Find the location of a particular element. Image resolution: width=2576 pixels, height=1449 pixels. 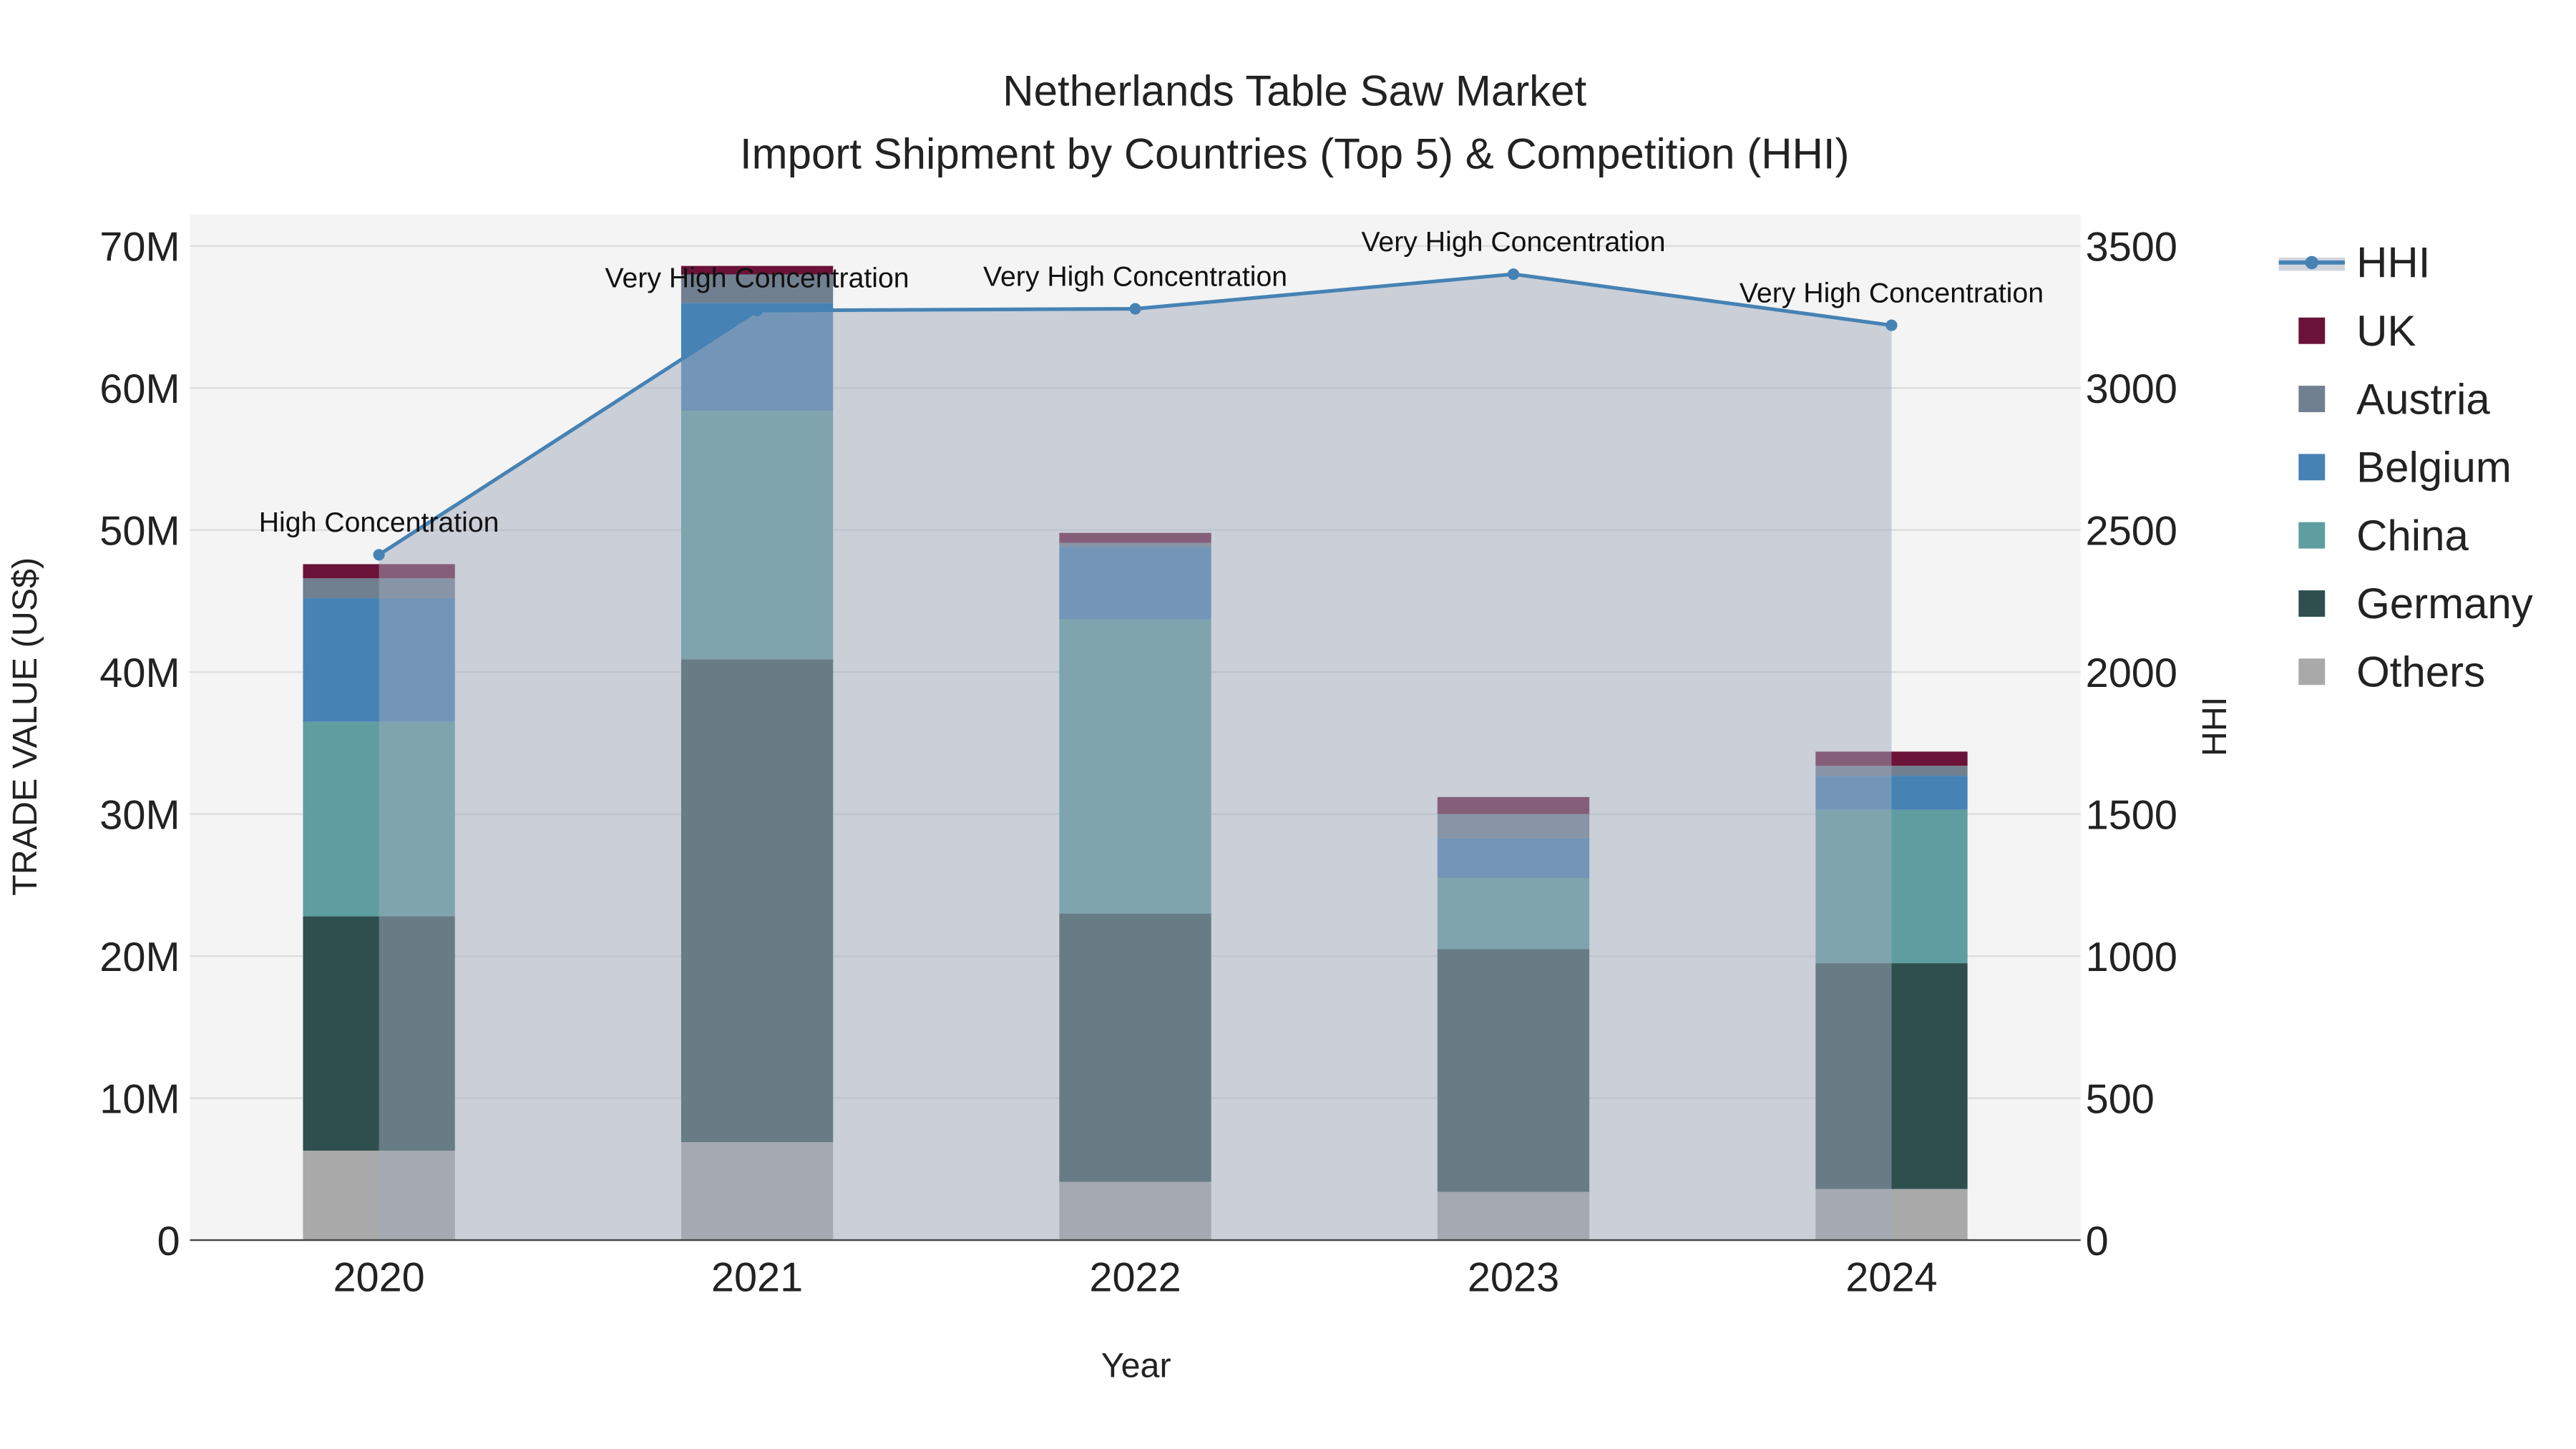

legend-item-hhi: HHI is located at coordinates (2354, 263).